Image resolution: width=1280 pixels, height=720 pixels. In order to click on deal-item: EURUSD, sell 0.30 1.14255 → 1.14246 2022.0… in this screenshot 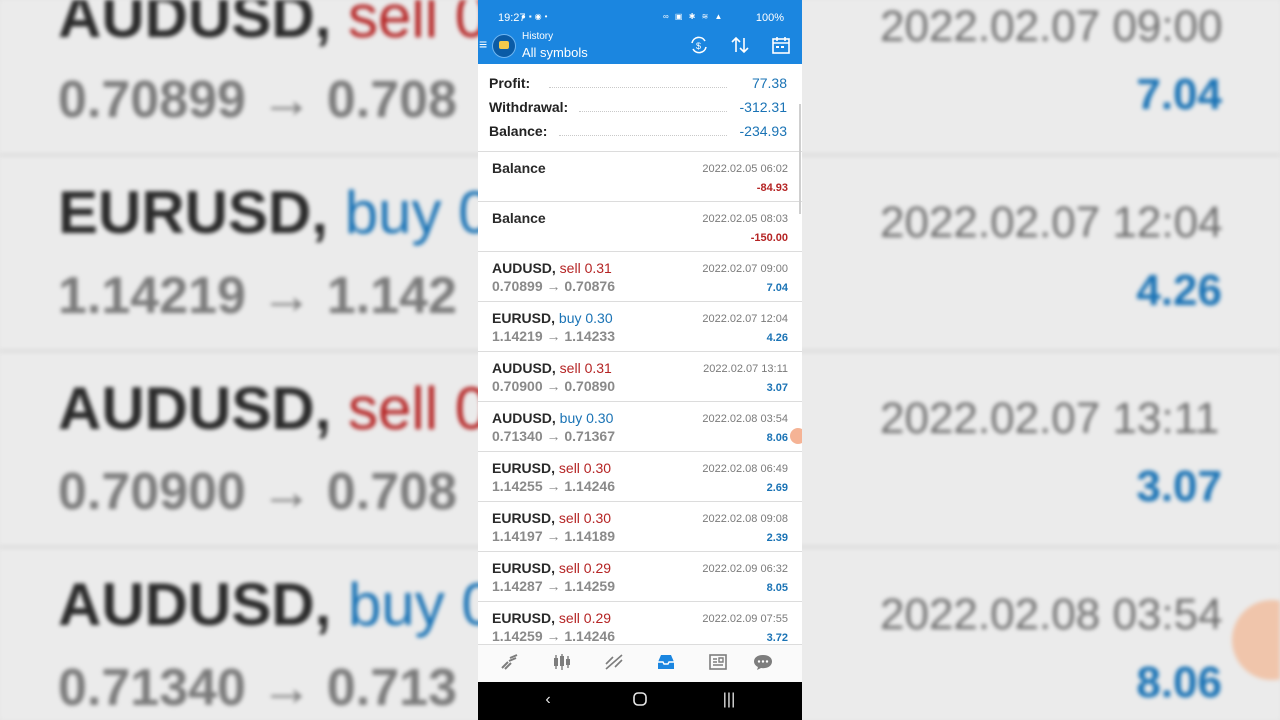, I will do `click(640, 477)`.